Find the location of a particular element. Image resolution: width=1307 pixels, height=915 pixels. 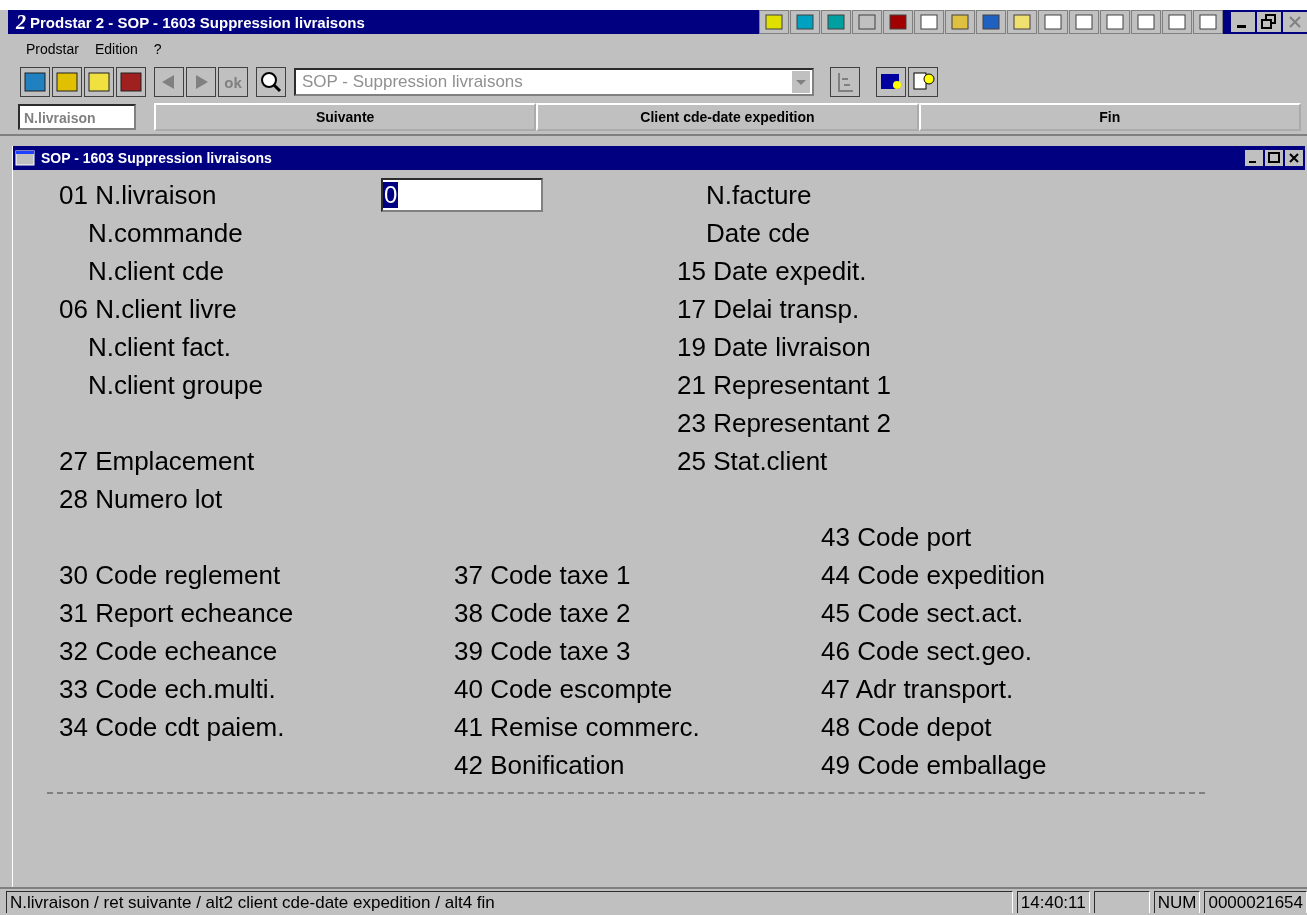

field-label: 46 Code sect.geo. is located at coordinates (927, 651).